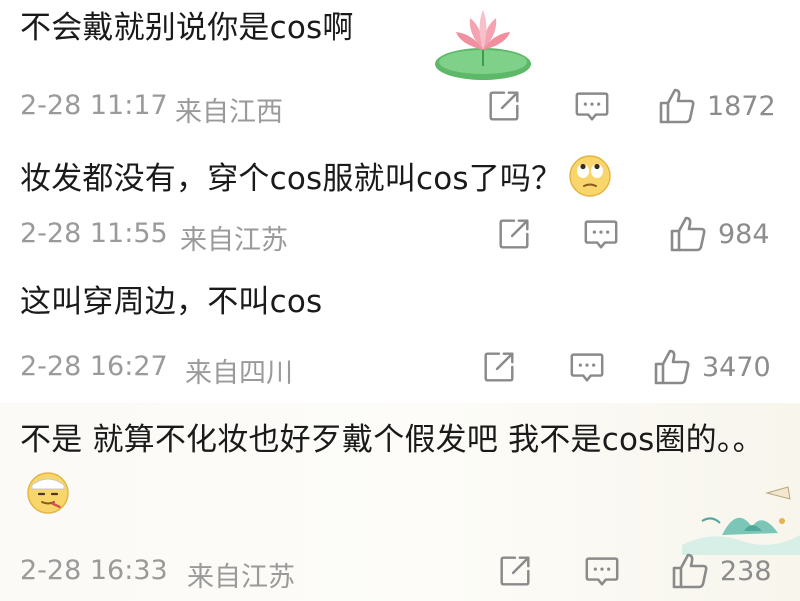  Describe the element at coordinates (746, 571) in the screenshot. I see `like-count: 238` at that location.